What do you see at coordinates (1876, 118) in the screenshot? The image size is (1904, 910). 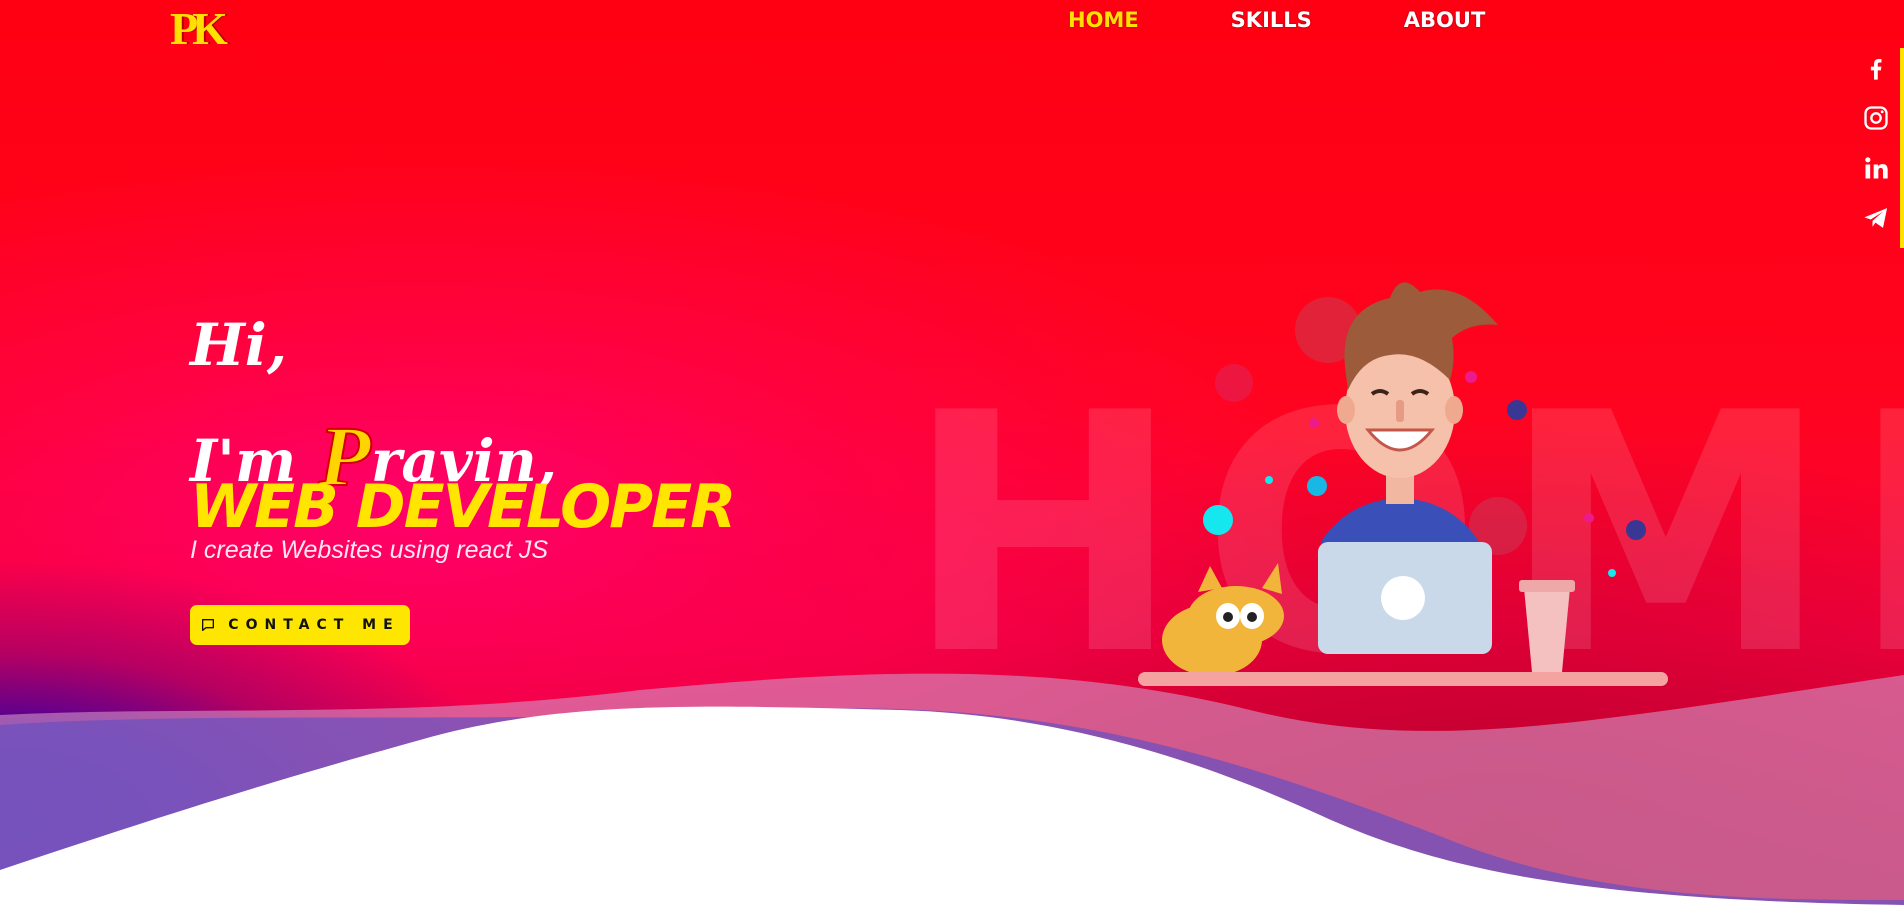 I see `instagram-icon` at bounding box center [1876, 118].